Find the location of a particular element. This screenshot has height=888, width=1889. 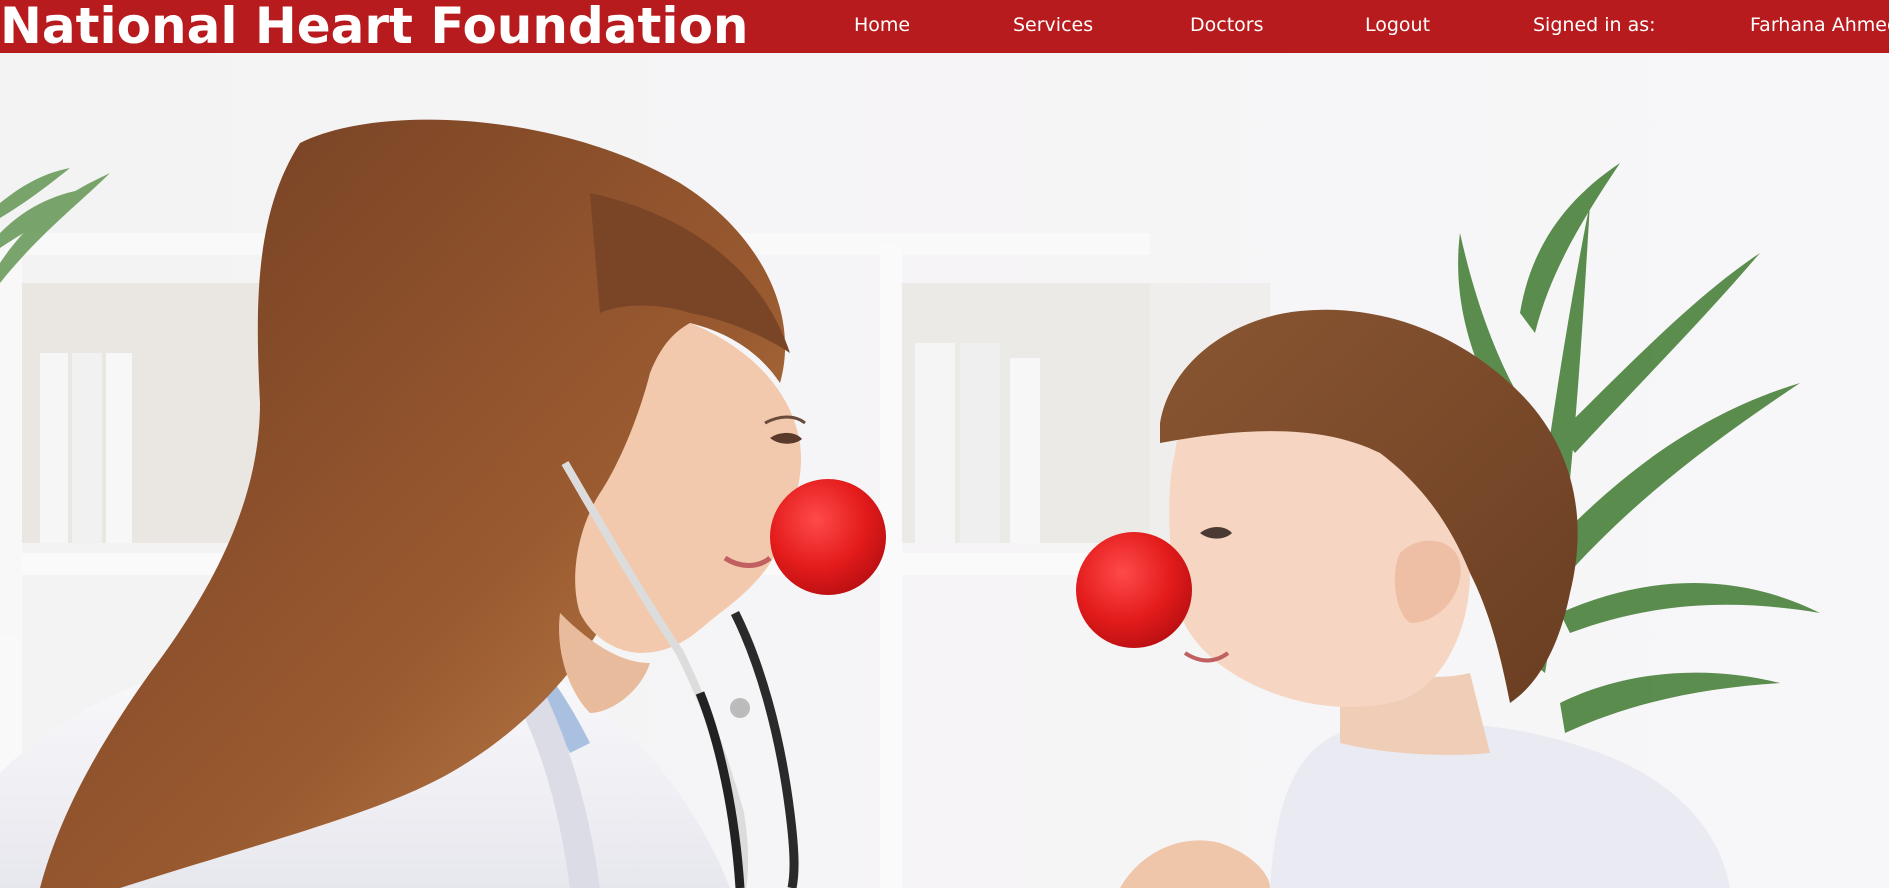

signed-in-label: Signed in as: is located at coordinates (1594, 25).